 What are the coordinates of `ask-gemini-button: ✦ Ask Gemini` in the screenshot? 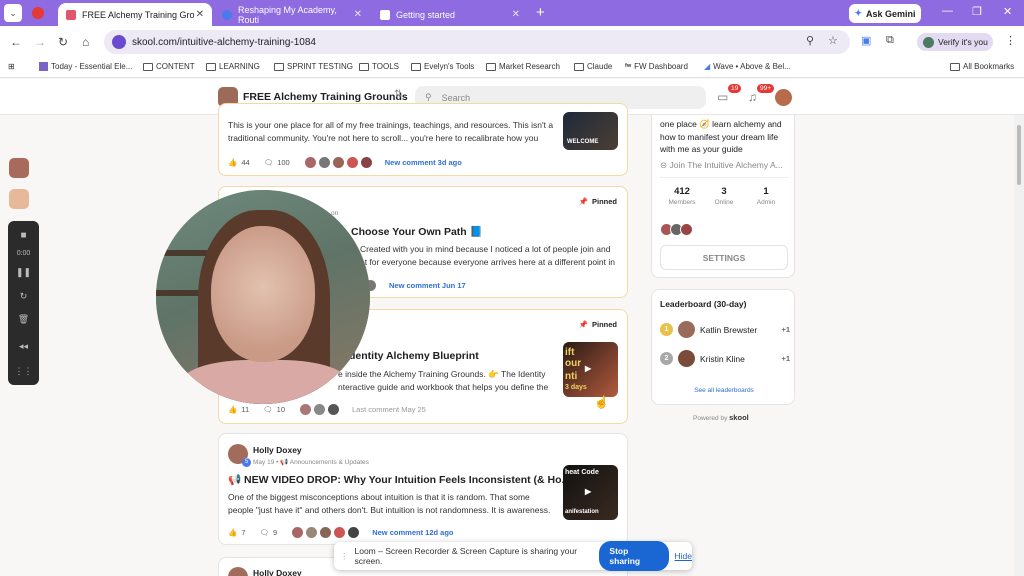 It's located at (885, 13).